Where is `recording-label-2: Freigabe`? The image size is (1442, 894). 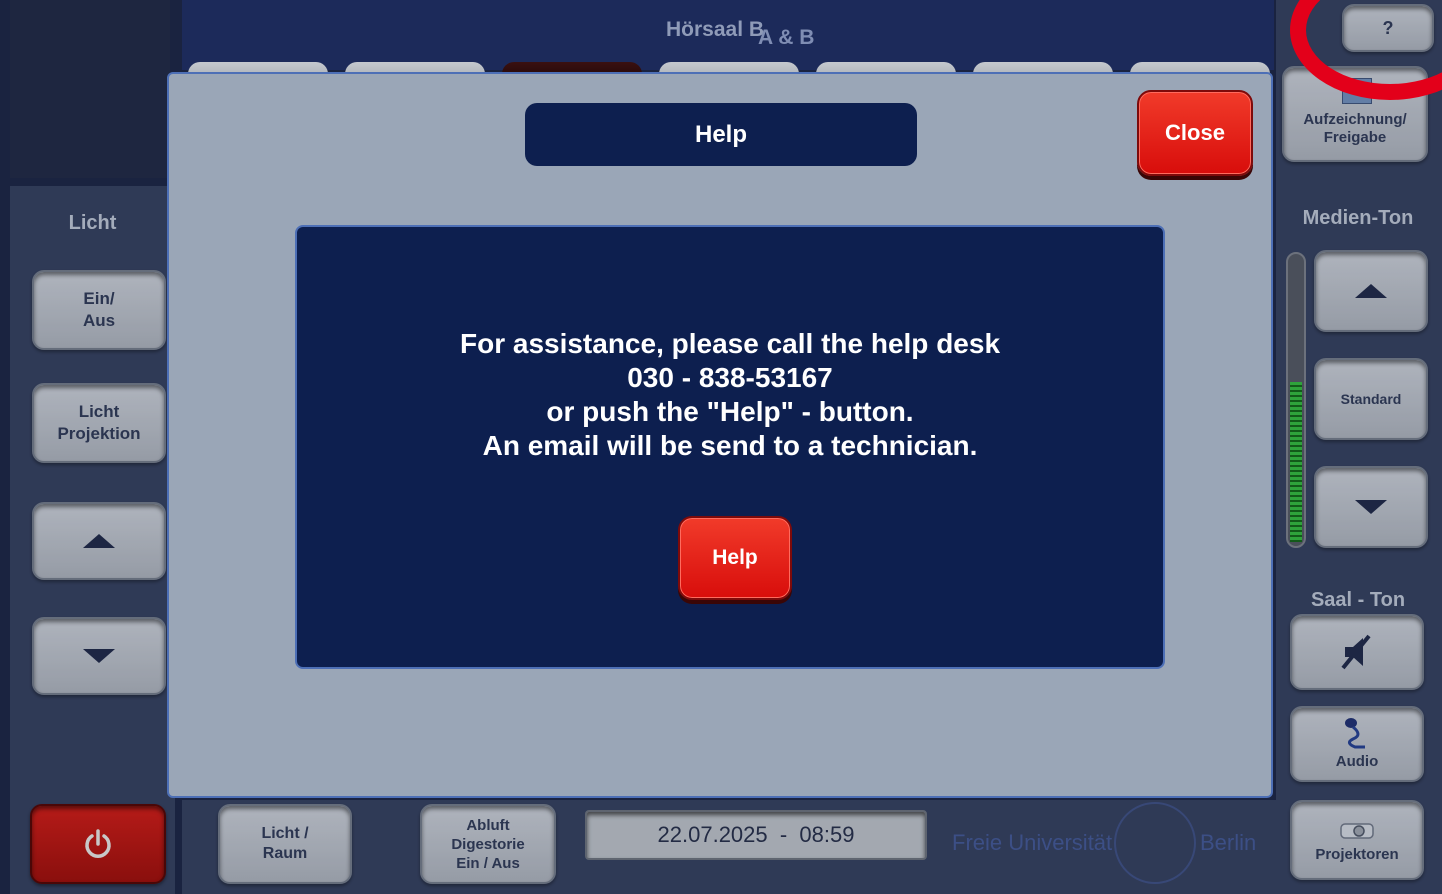
recording-label-2: Freigabe is located at coordinates (1355, 137).